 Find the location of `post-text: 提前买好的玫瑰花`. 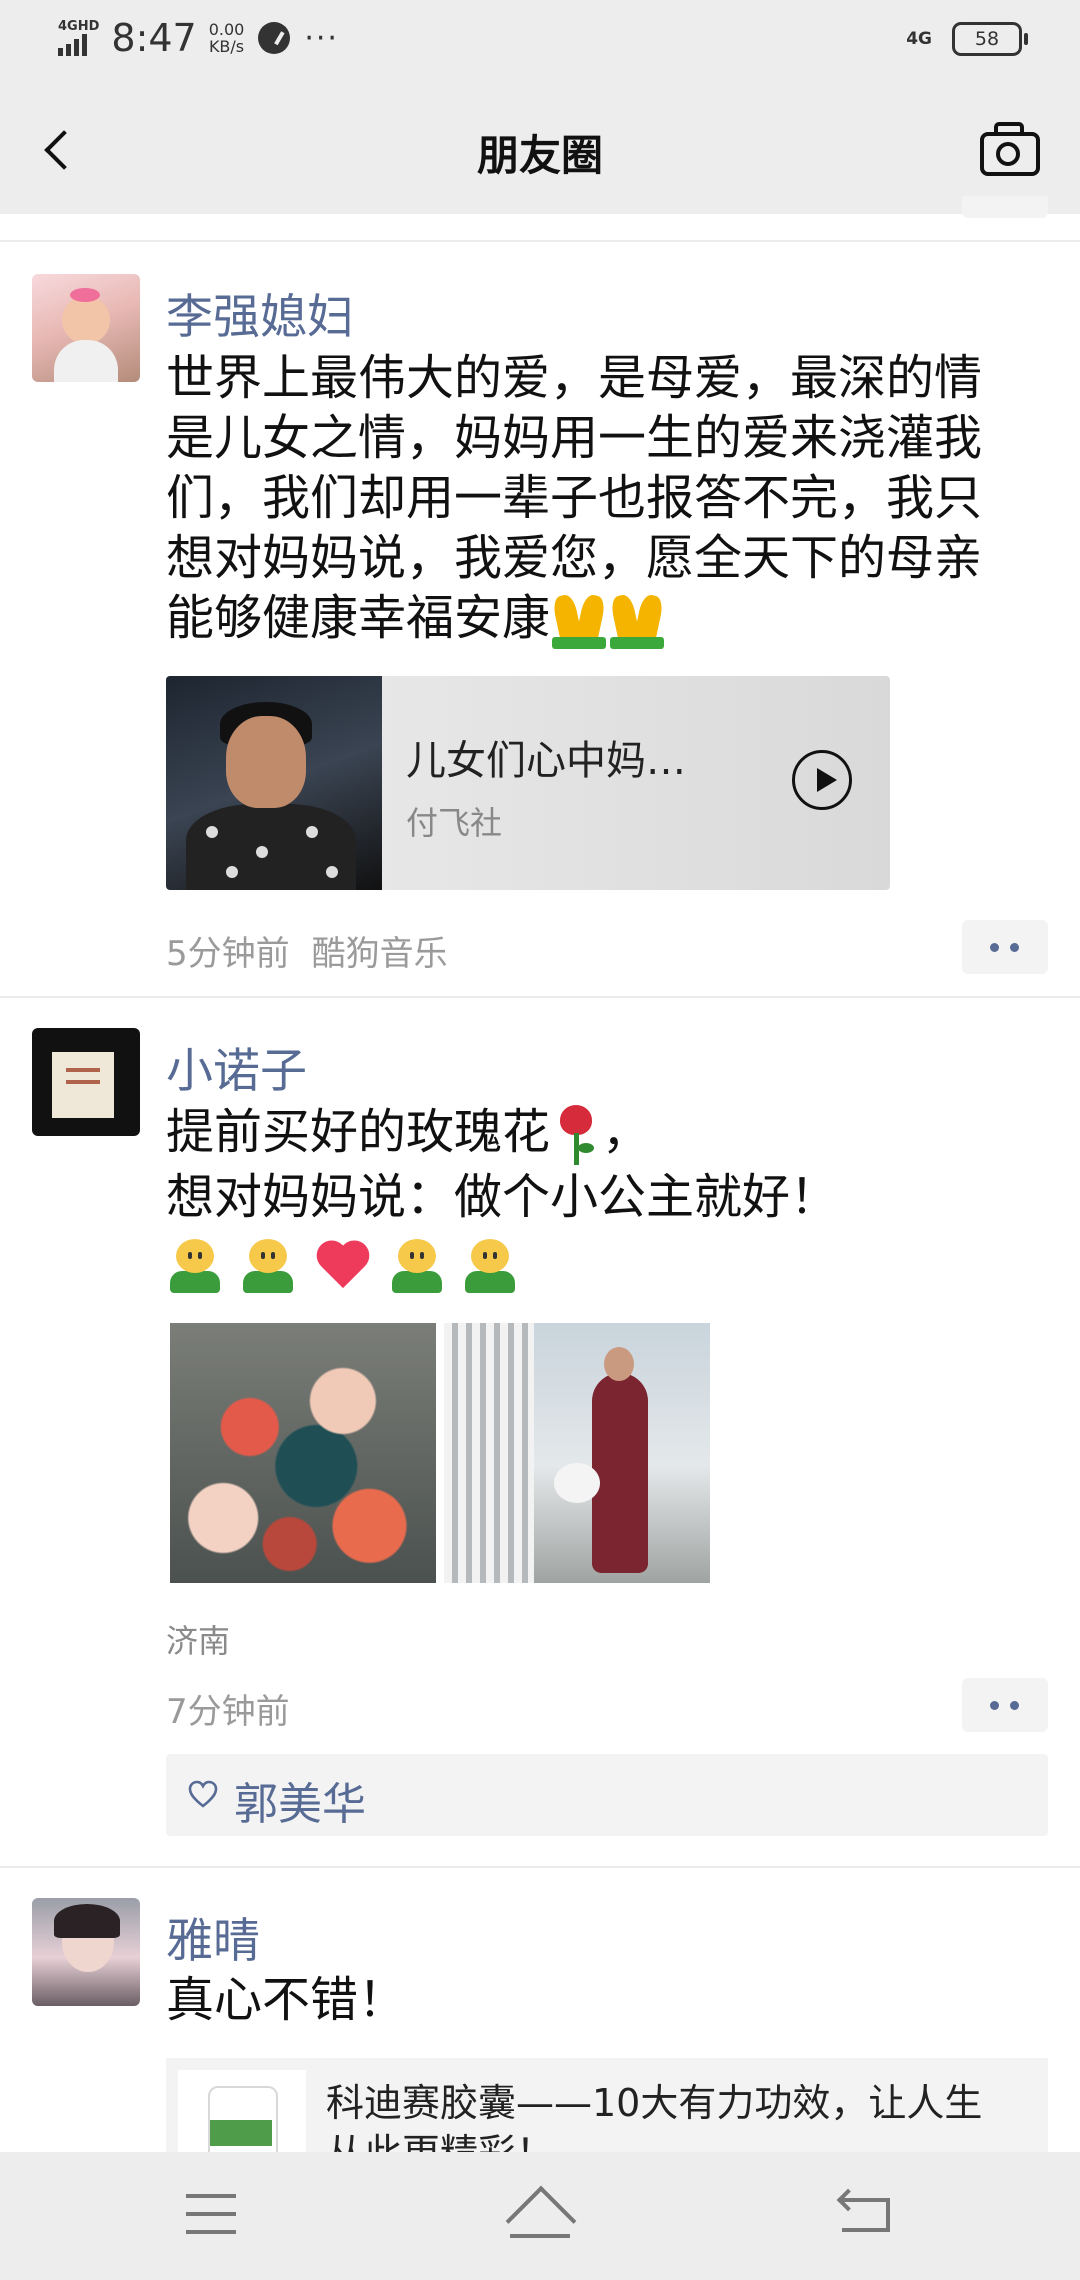

post-text: 提前买好的玫瑰花 is located at coordinates (358, 1132).